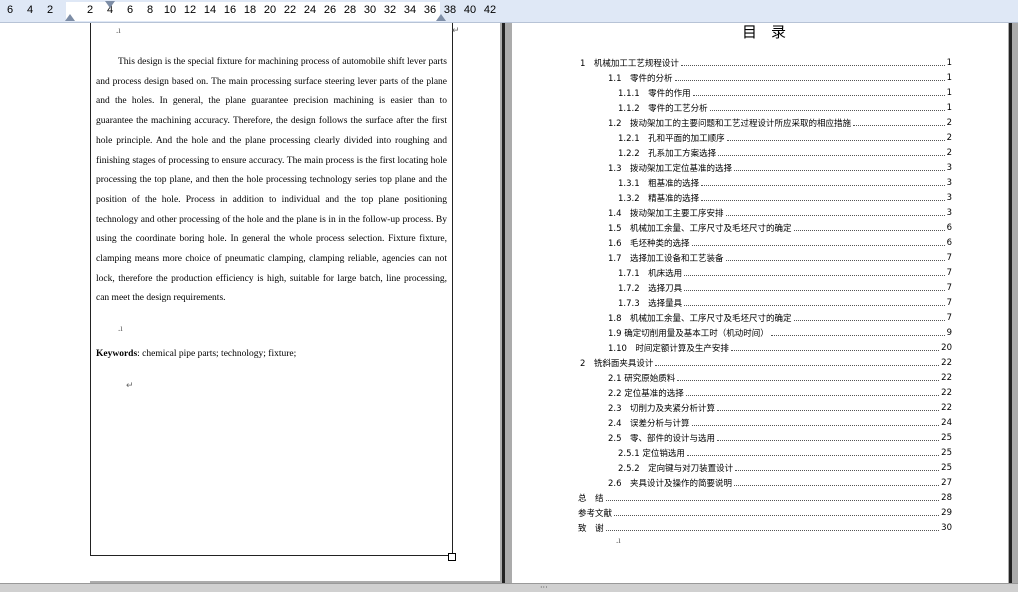 The width and height of the screenshot is (1018, 592). Describe the element at coordinates (730, 123) in the screenshot. I see `toc-entry-label: 1.2 拨动架加工的主要问题和工艺过程设计所应采取的相应措施` at that location.